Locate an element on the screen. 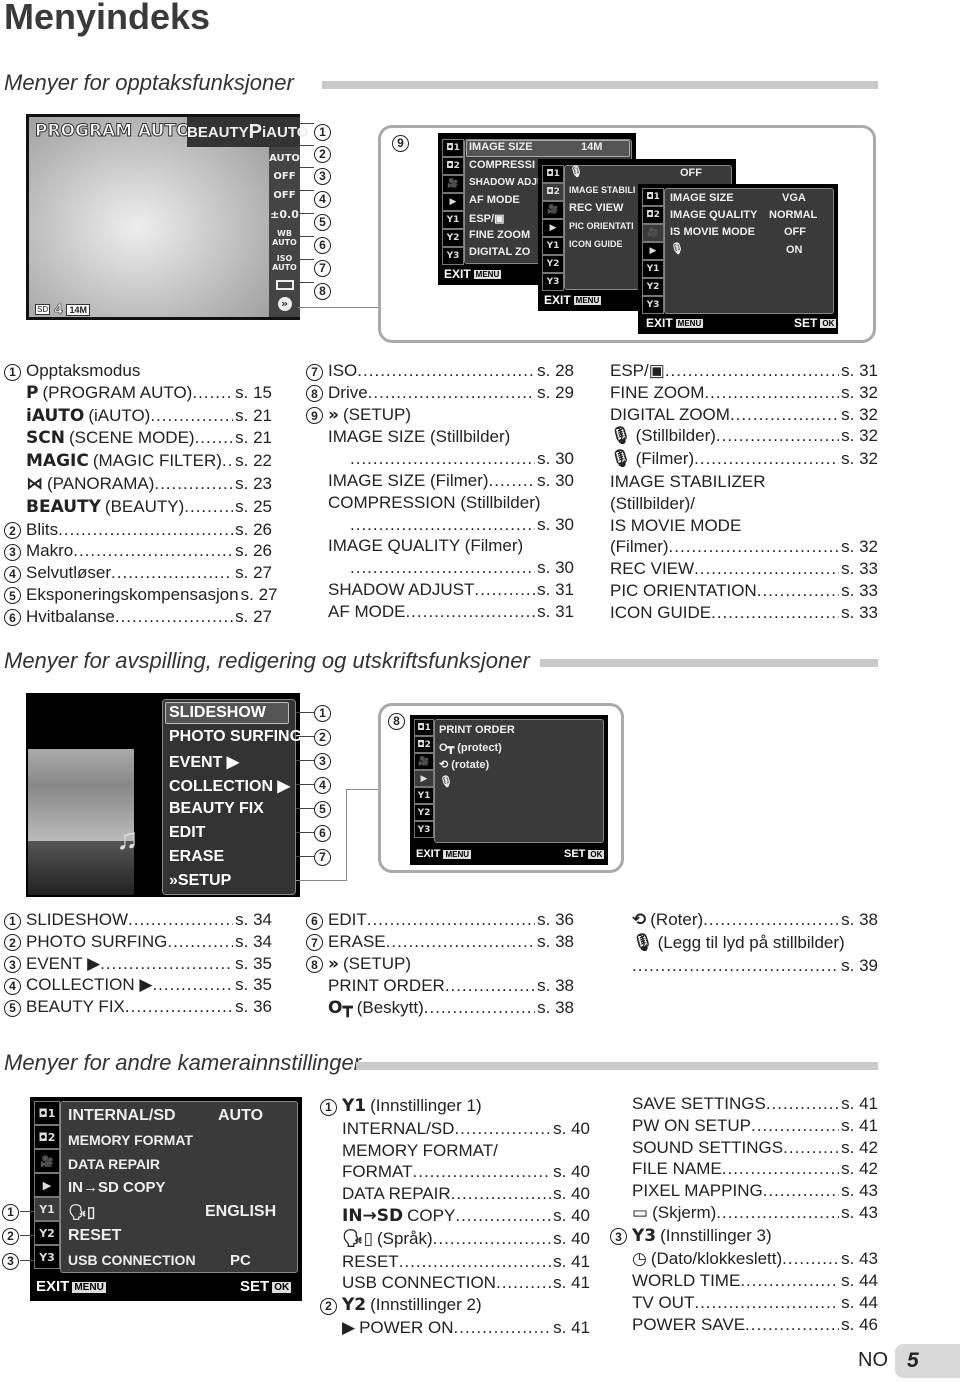 The height and width of the screenshot is (1382, 960). menu-item-esp: ESP/▣ is located at coordinates (486, 218).